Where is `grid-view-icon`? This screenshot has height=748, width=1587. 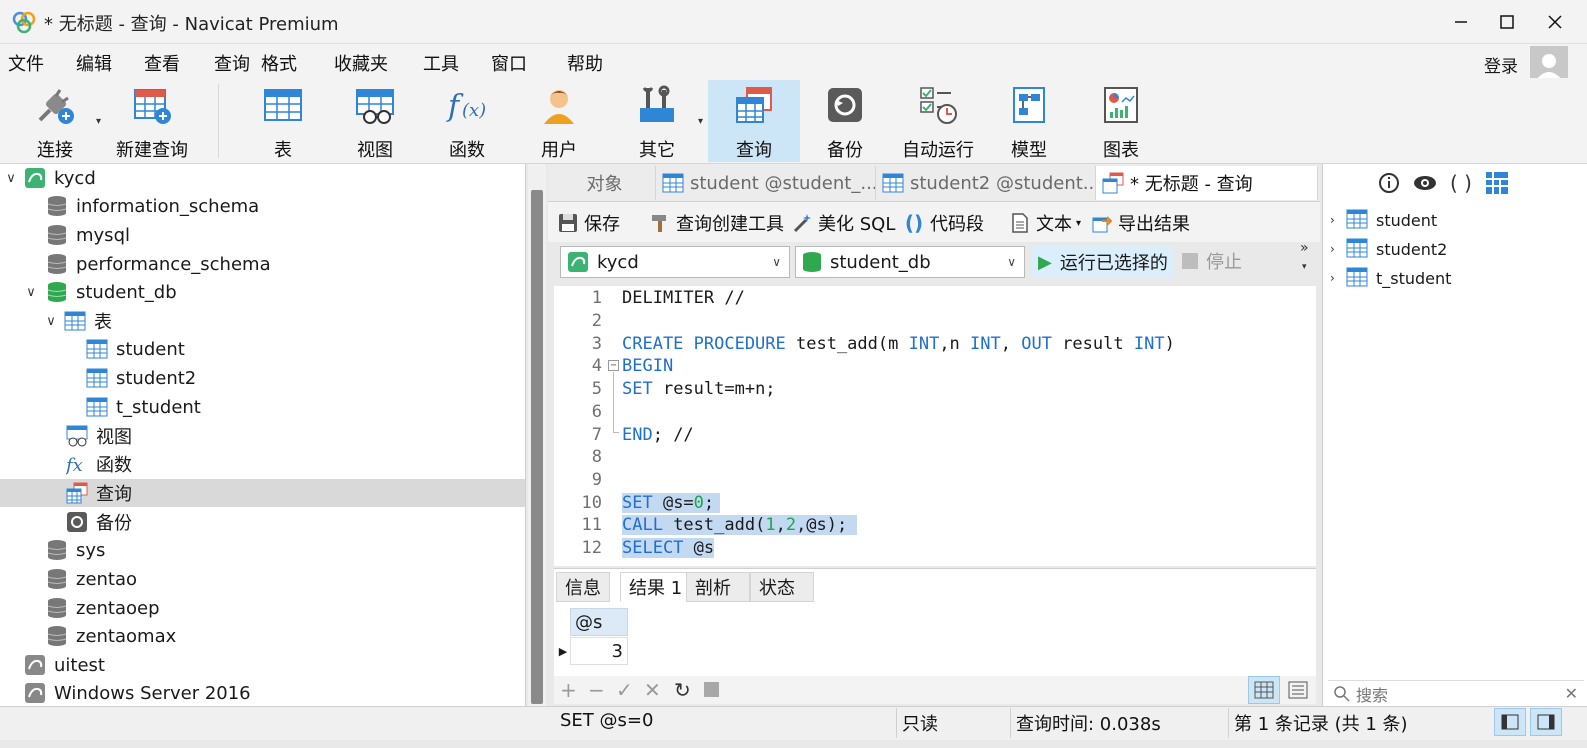
grid-view-icon is located at coordinates (1264, 690).